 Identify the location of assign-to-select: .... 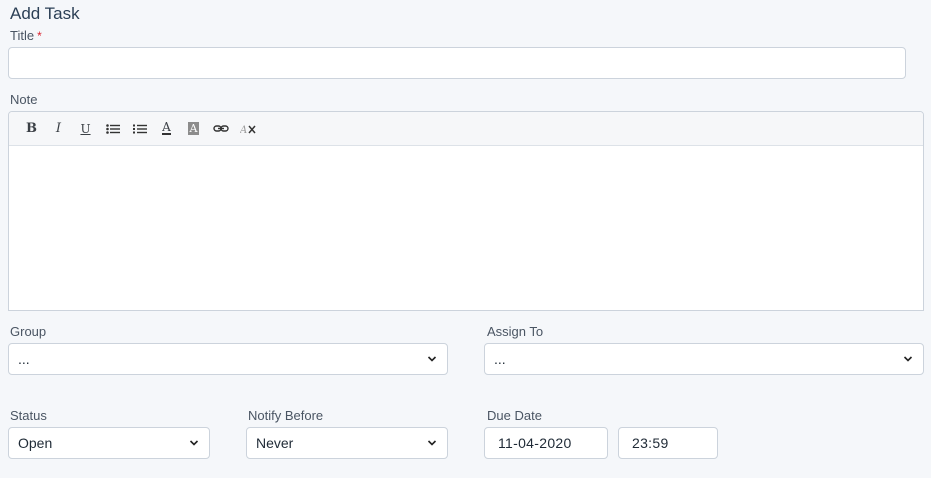
(704, 359).